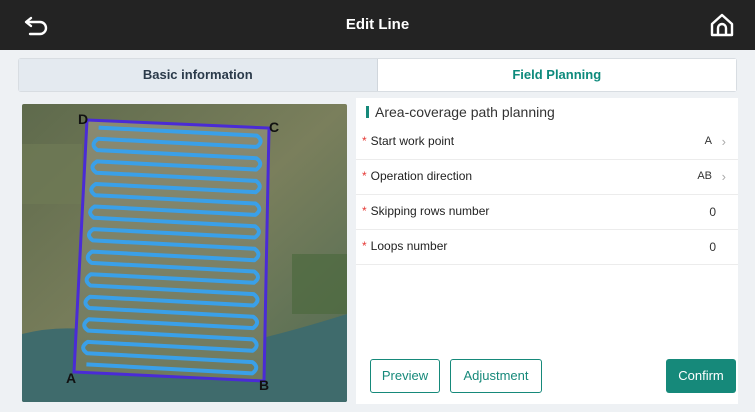 Image resolution: width=755 pixels, height=412 pixels. What do you see at coordinates (421, 176) in the screenshot?
I see `field-label-text: Operation direction` at bounding box center [421, 176].